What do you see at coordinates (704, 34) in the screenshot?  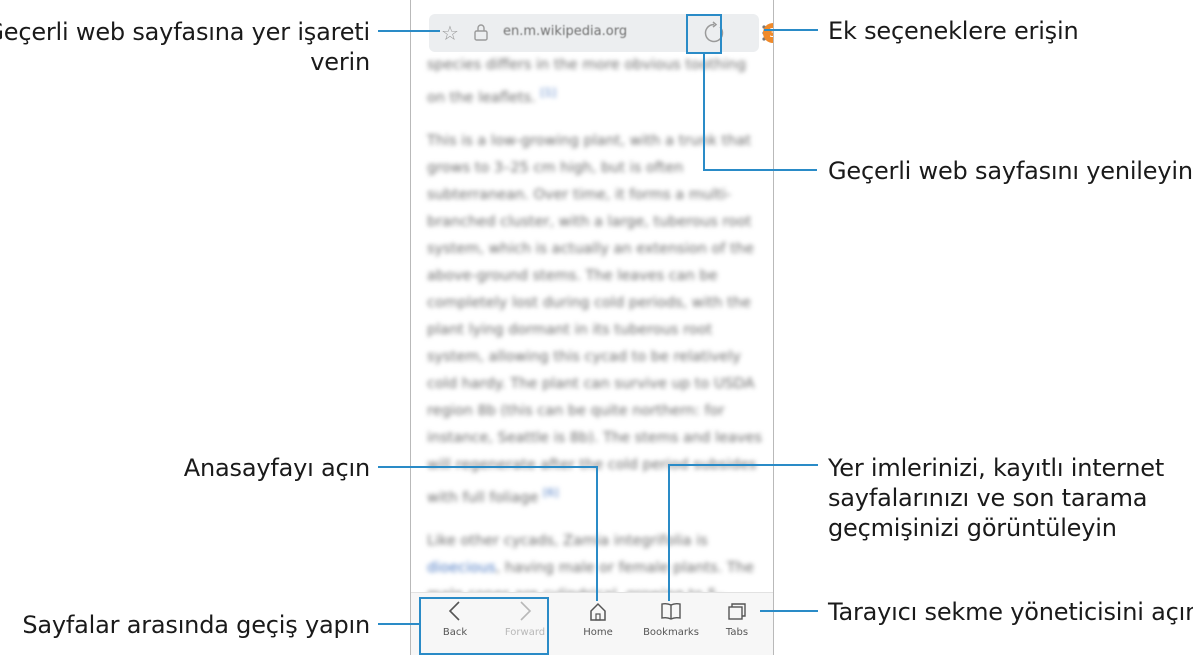 I see `callout-bracket-reload` at bounding box center [704, 34].